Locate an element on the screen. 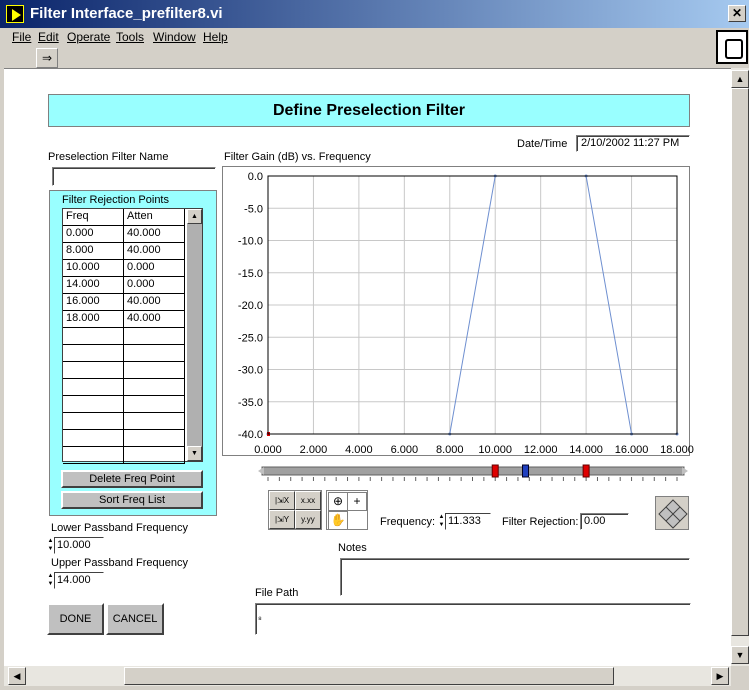 This screenshot has width=749, height=690. freq-cell: 14.000 is located at coordinates (93, 285).